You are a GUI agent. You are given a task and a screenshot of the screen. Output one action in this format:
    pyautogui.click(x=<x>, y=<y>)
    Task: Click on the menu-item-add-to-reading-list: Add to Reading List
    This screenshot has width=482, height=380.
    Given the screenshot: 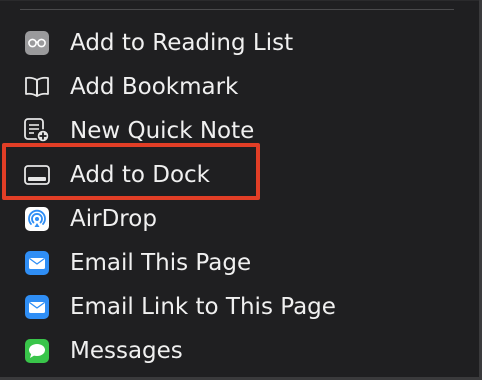 What is the action you would take?
    pyautogui.click(x=239, y=43)
    